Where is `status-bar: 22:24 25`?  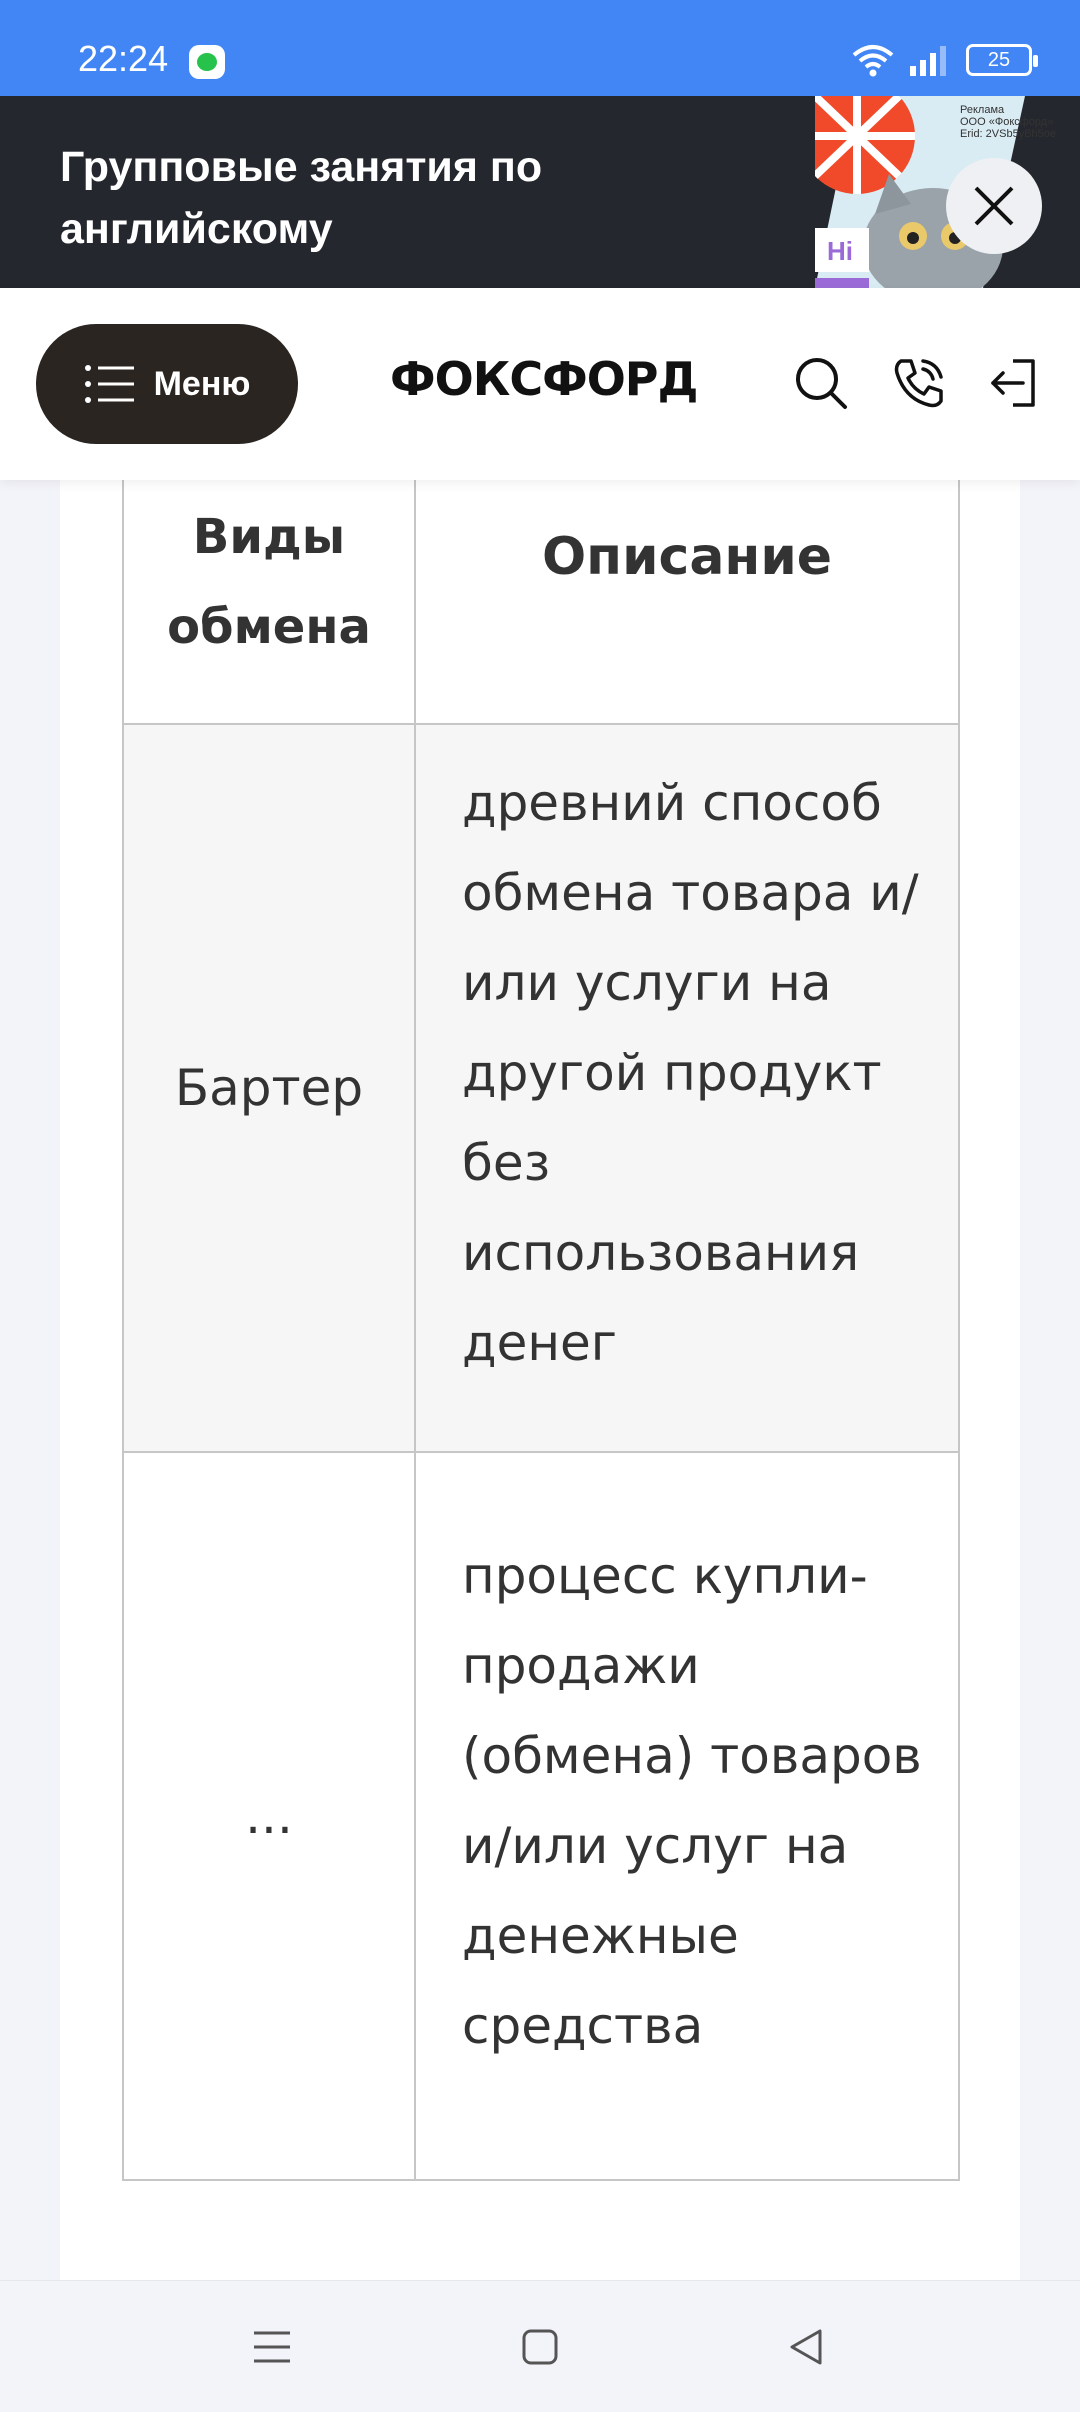
status-bar: 22:24 25 is located at coordinates (540, 48).